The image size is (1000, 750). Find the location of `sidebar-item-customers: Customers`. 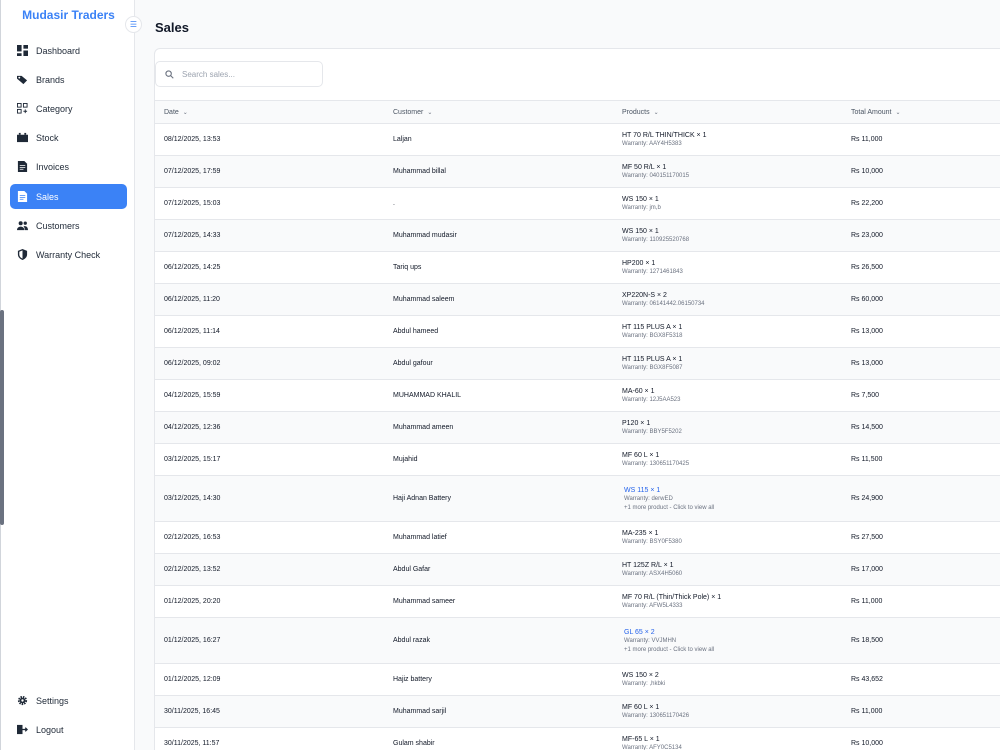

sidebar-item-customers: Customers is located at coordinates (68, 225).